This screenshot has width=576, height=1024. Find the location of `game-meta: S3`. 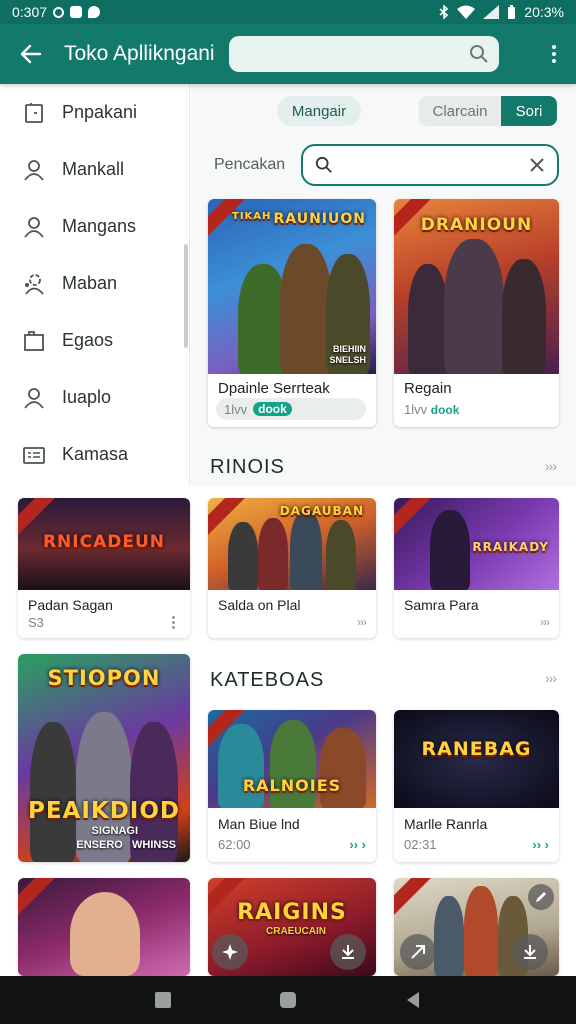

game-meta: S3 is located at coordinates (36, 622).